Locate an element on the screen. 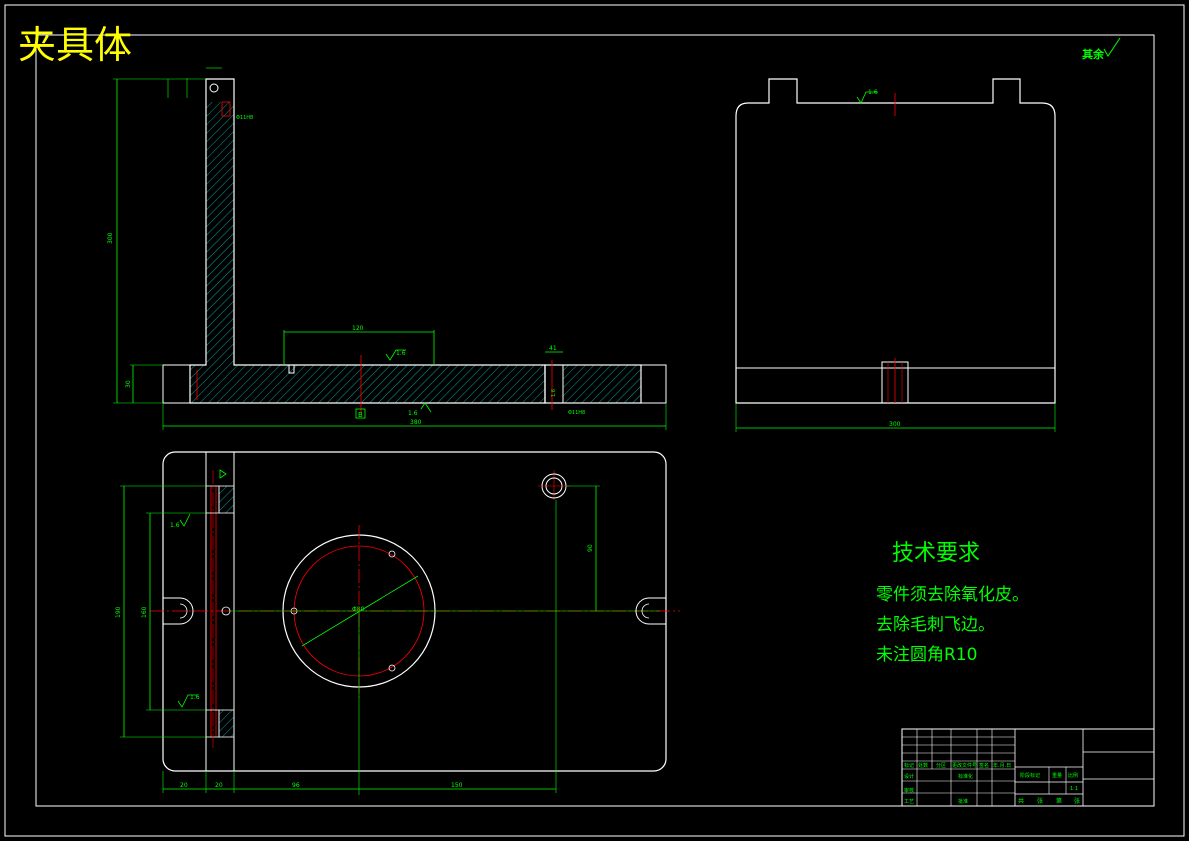 This screenshot has width=1189, height=841. drawing-title: 夹具体 is located at coordinates (75, 45).